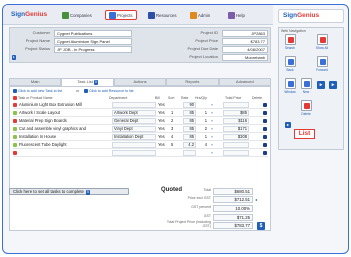 The height and width of the screenshot is (257, 351). Describe the element at coordinates (189, 153) in the screenshot. I see `rate-cell` at that location.